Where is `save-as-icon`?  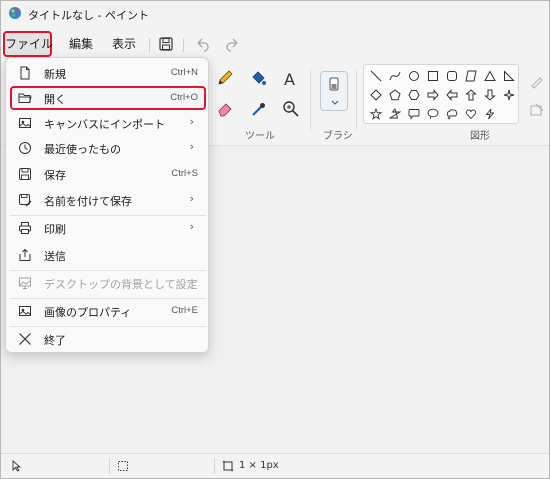
save-as-icon is located at coordinates (25, 200).